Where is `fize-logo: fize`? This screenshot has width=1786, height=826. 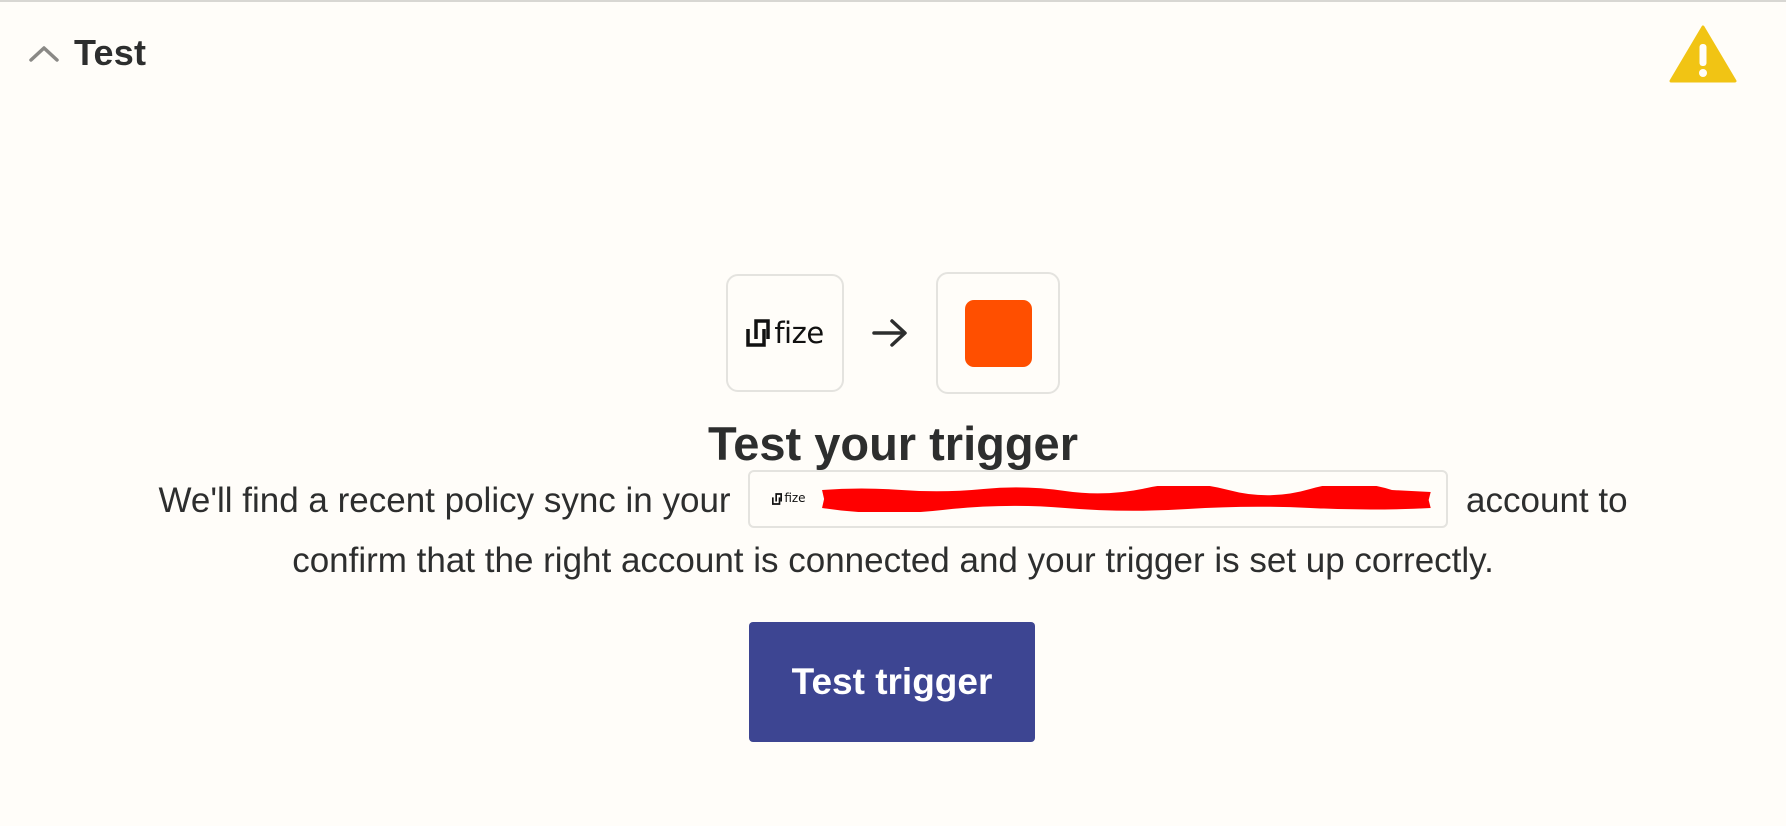 fize-logo: fize is located at coordinates (785, 333).